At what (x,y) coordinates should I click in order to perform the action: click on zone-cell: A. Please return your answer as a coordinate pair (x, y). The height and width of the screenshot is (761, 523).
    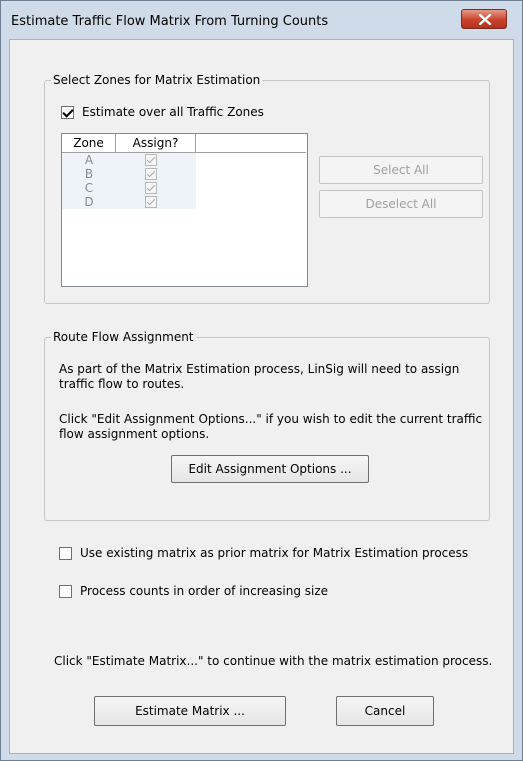
    Looking at the image, I should click on (89, 160).